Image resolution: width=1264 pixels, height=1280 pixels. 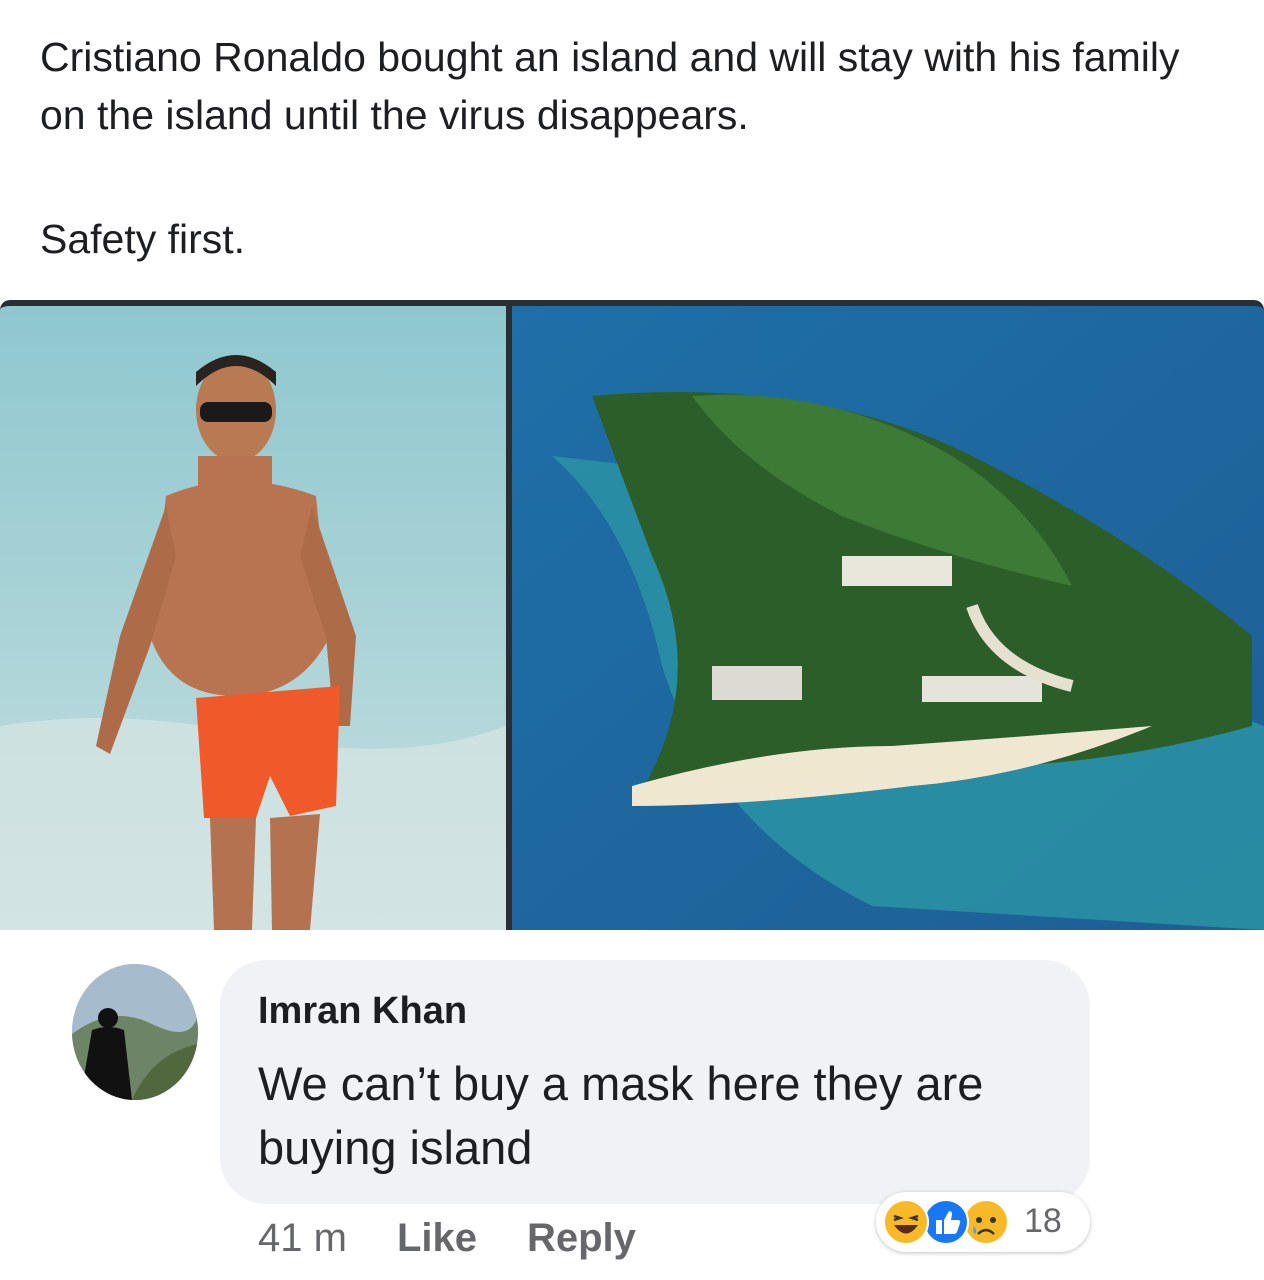 What do you see at coordinates (135, 1032) in the screenshot?
I see `commenter-avatar` at bounding box center [135, 1032].